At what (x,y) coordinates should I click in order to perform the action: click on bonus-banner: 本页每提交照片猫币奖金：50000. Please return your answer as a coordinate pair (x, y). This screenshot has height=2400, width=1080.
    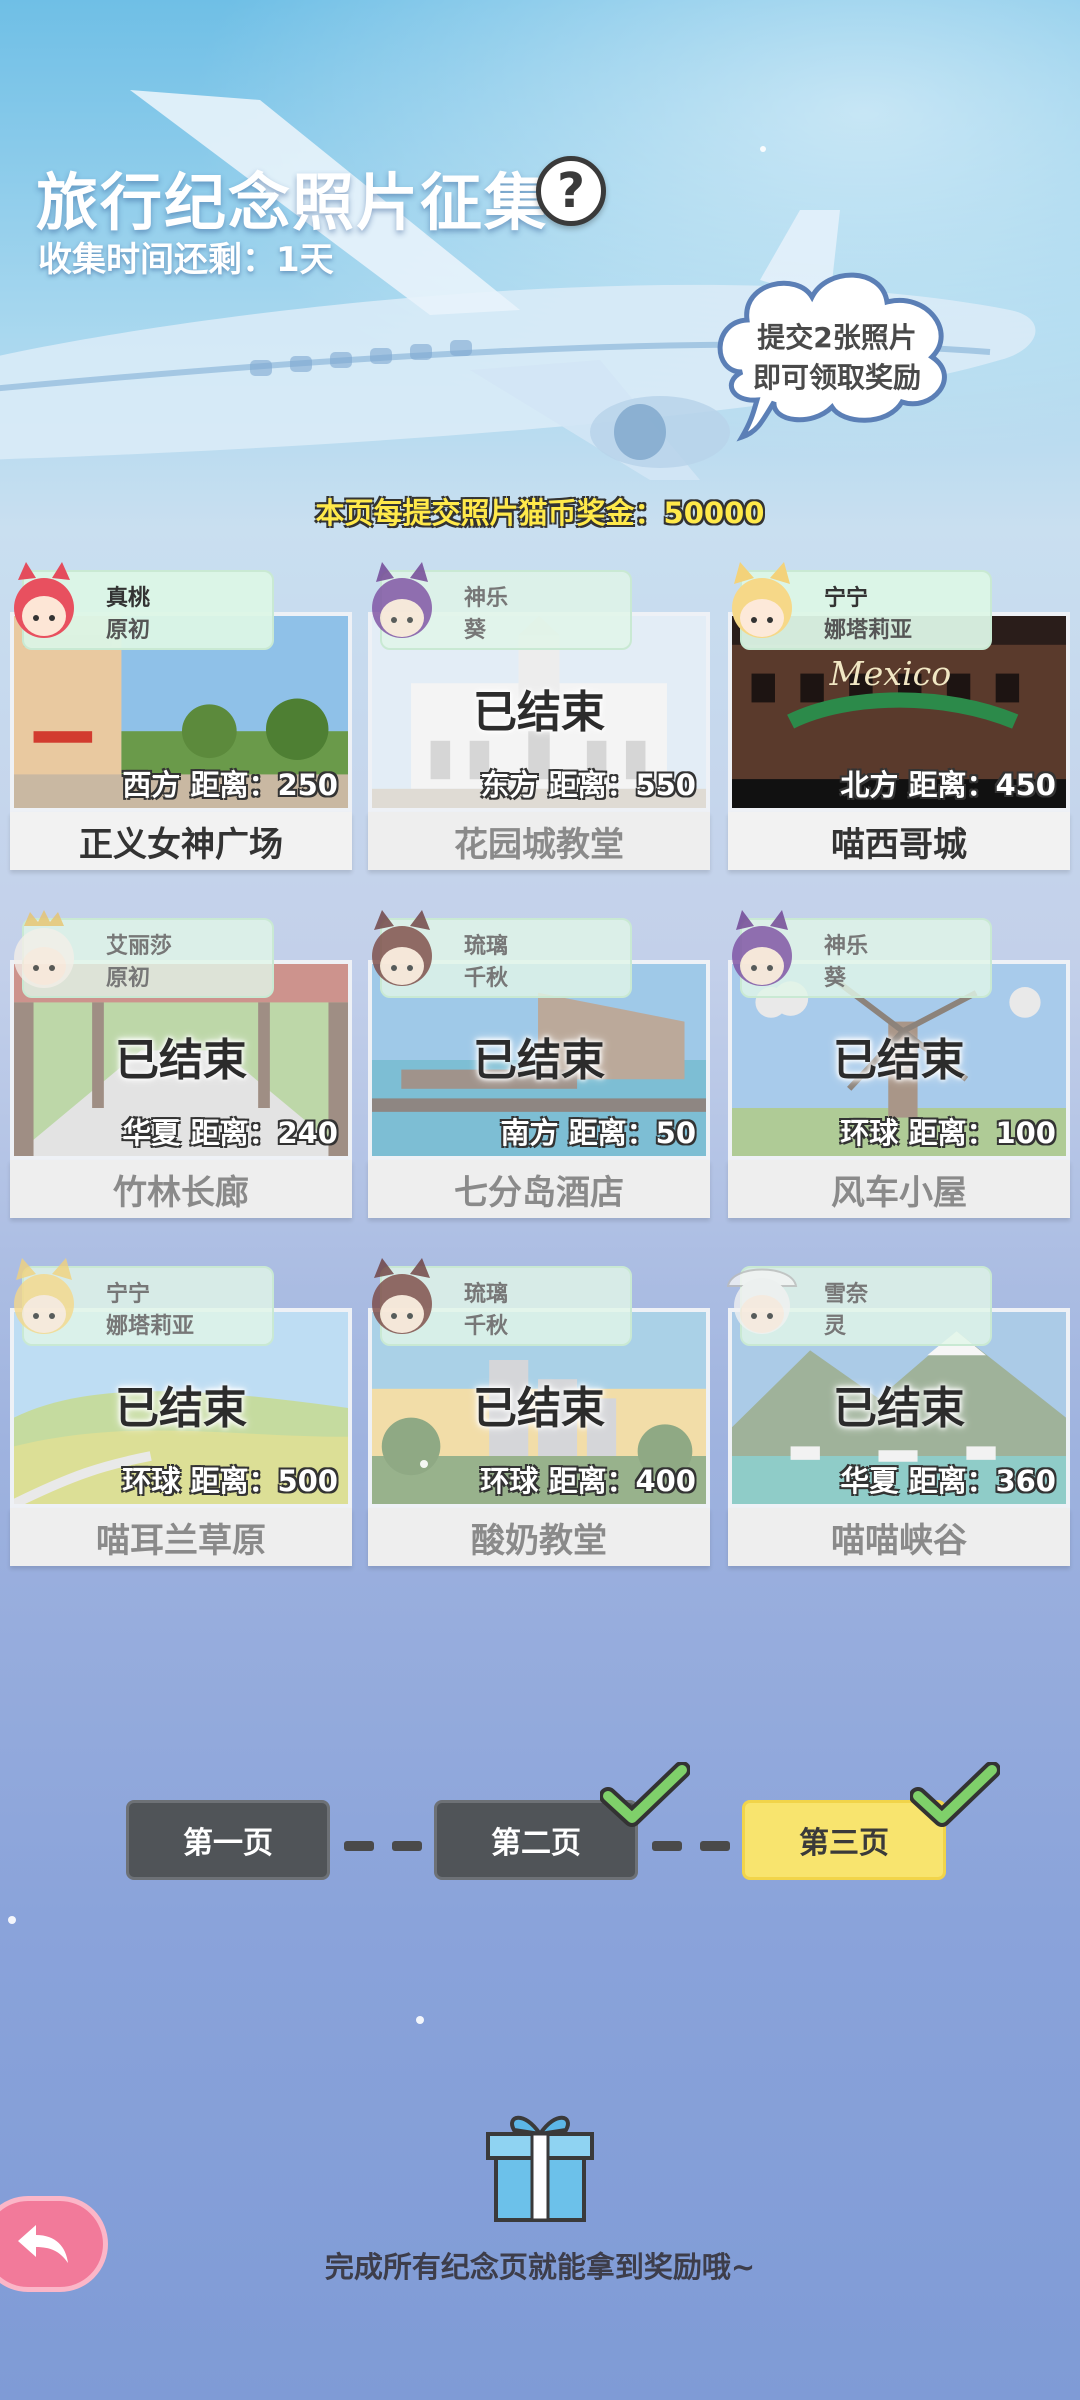
    Looking at the image, I should click on (540, 513).